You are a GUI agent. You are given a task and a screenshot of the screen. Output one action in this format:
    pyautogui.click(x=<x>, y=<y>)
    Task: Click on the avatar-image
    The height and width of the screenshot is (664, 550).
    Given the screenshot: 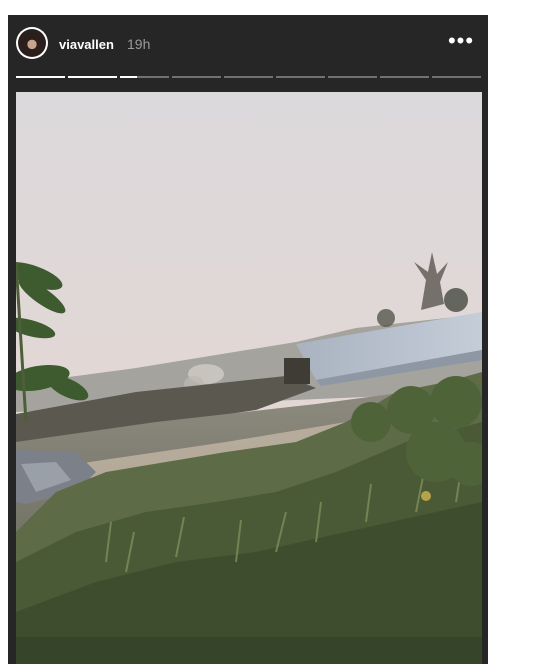 What is the action you would take?
    pyautogui.click(x=32, y=43)
    